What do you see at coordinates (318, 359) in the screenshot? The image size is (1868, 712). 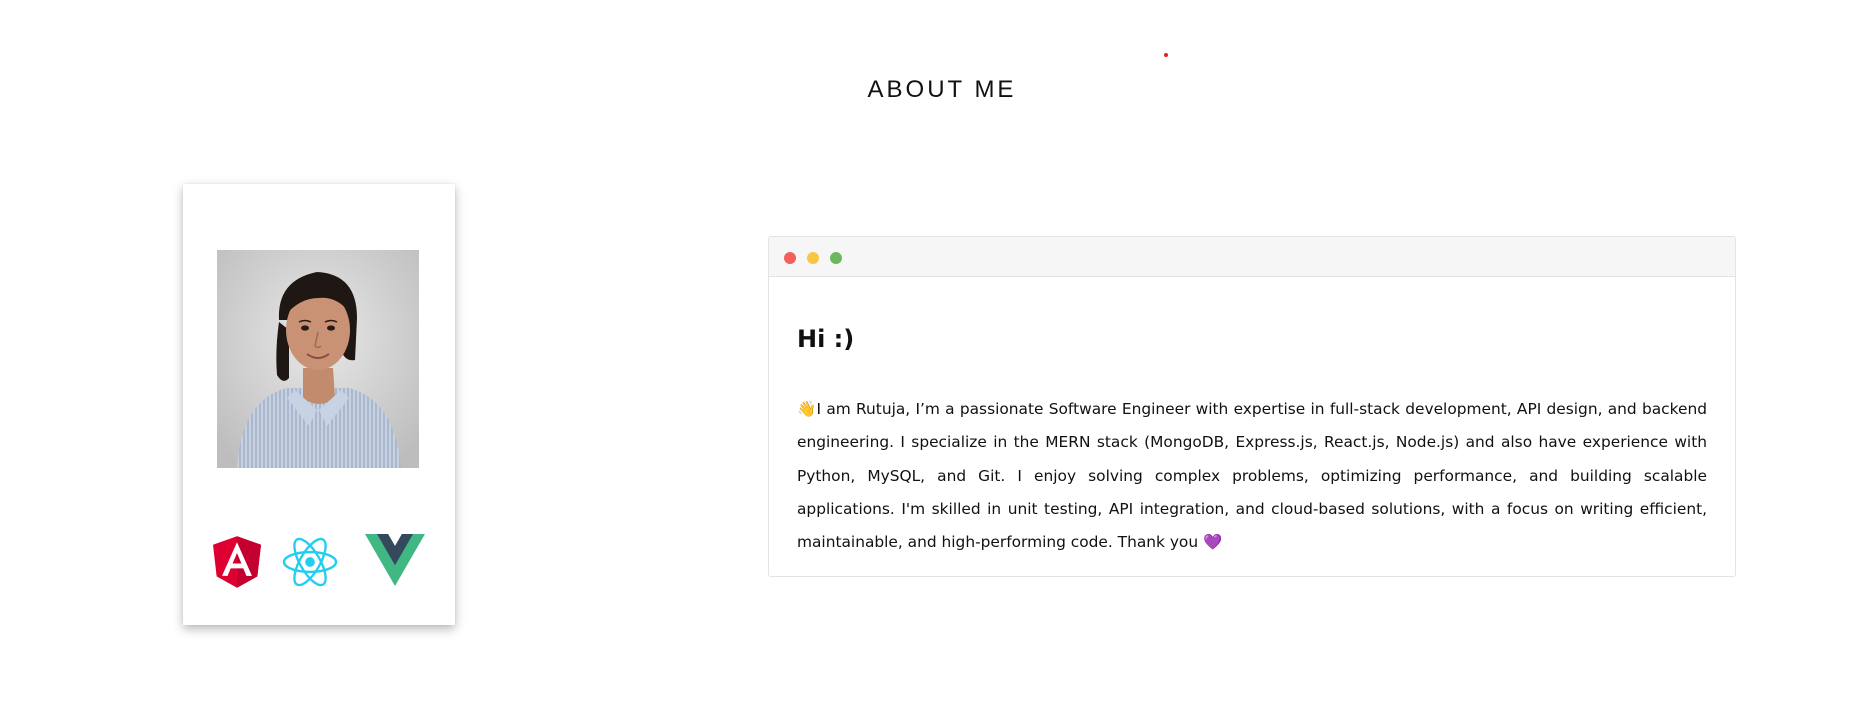 I see `profile-photo` at bounding box center [318, 359].